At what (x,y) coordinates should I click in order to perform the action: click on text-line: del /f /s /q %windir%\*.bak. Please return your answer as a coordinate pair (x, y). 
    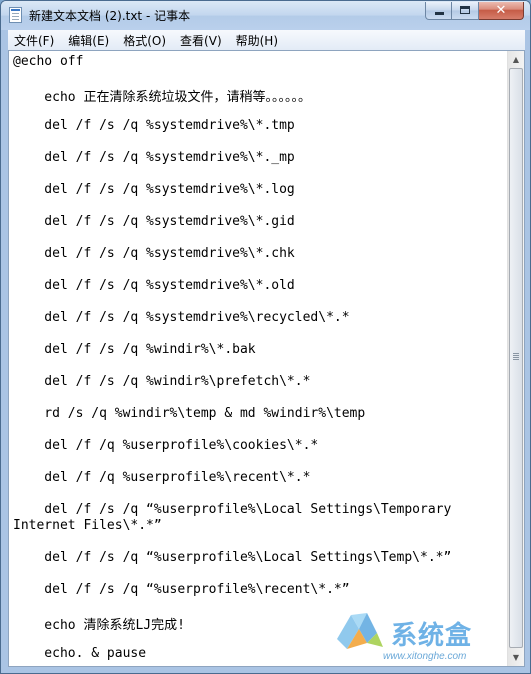
    Looking at the image, I should click on (134, 349).